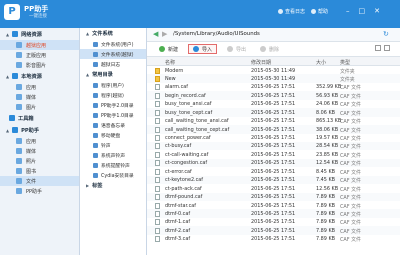  Describe the element at coordinates (164, 34) in the screenshot. I see `forward-arrow-icon: ▶` at that location.